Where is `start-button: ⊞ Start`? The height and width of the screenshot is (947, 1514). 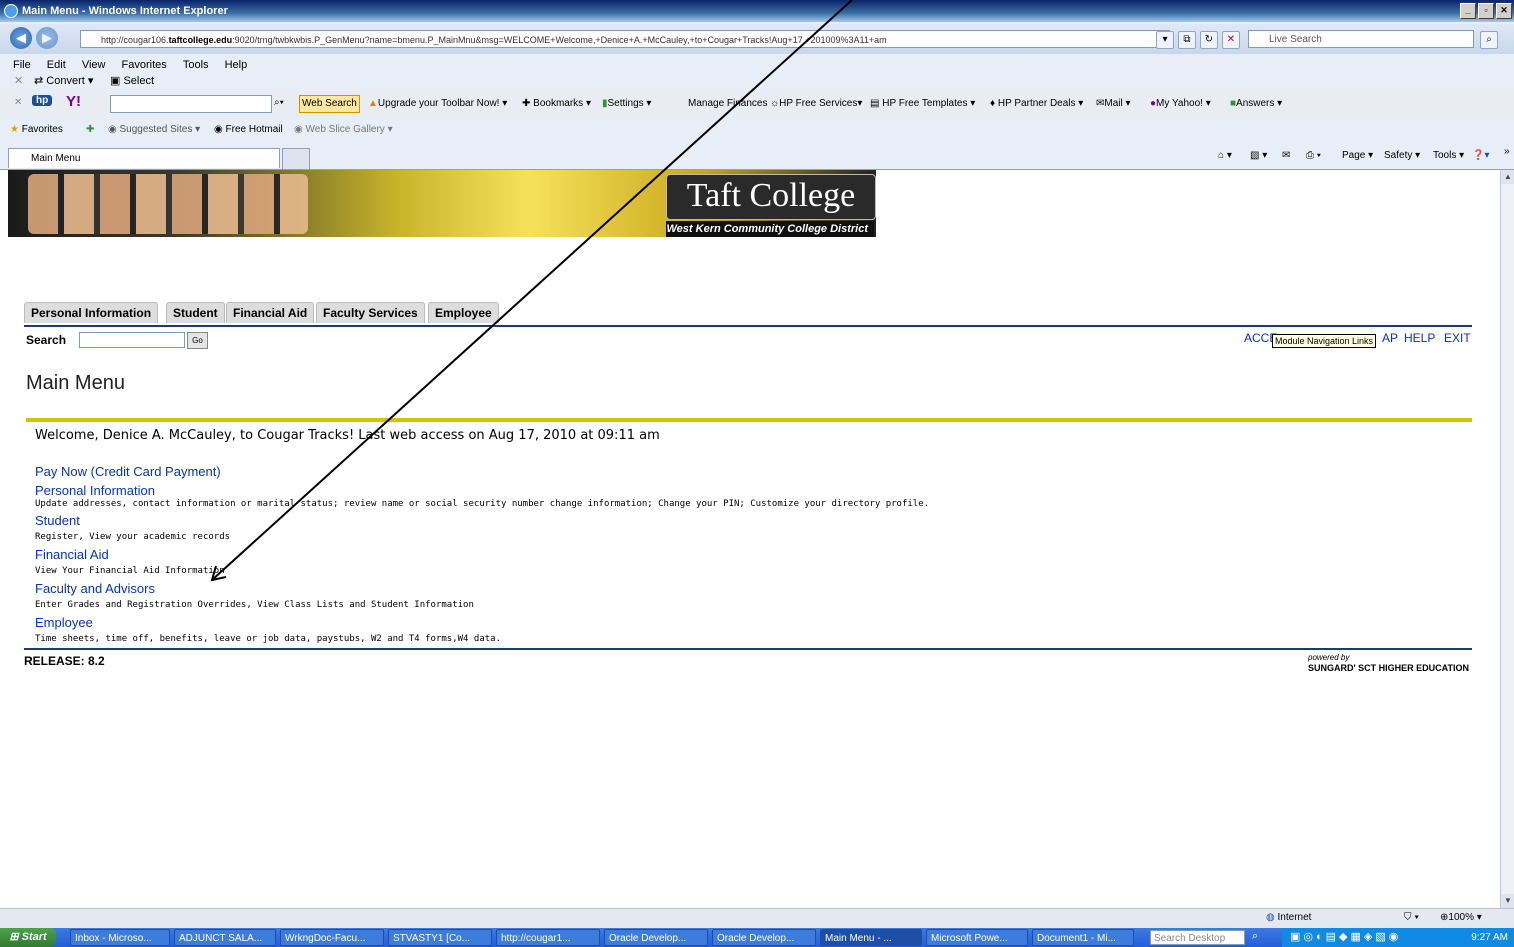 start-button: ⊞ Start is located at coordinates (28, 937).